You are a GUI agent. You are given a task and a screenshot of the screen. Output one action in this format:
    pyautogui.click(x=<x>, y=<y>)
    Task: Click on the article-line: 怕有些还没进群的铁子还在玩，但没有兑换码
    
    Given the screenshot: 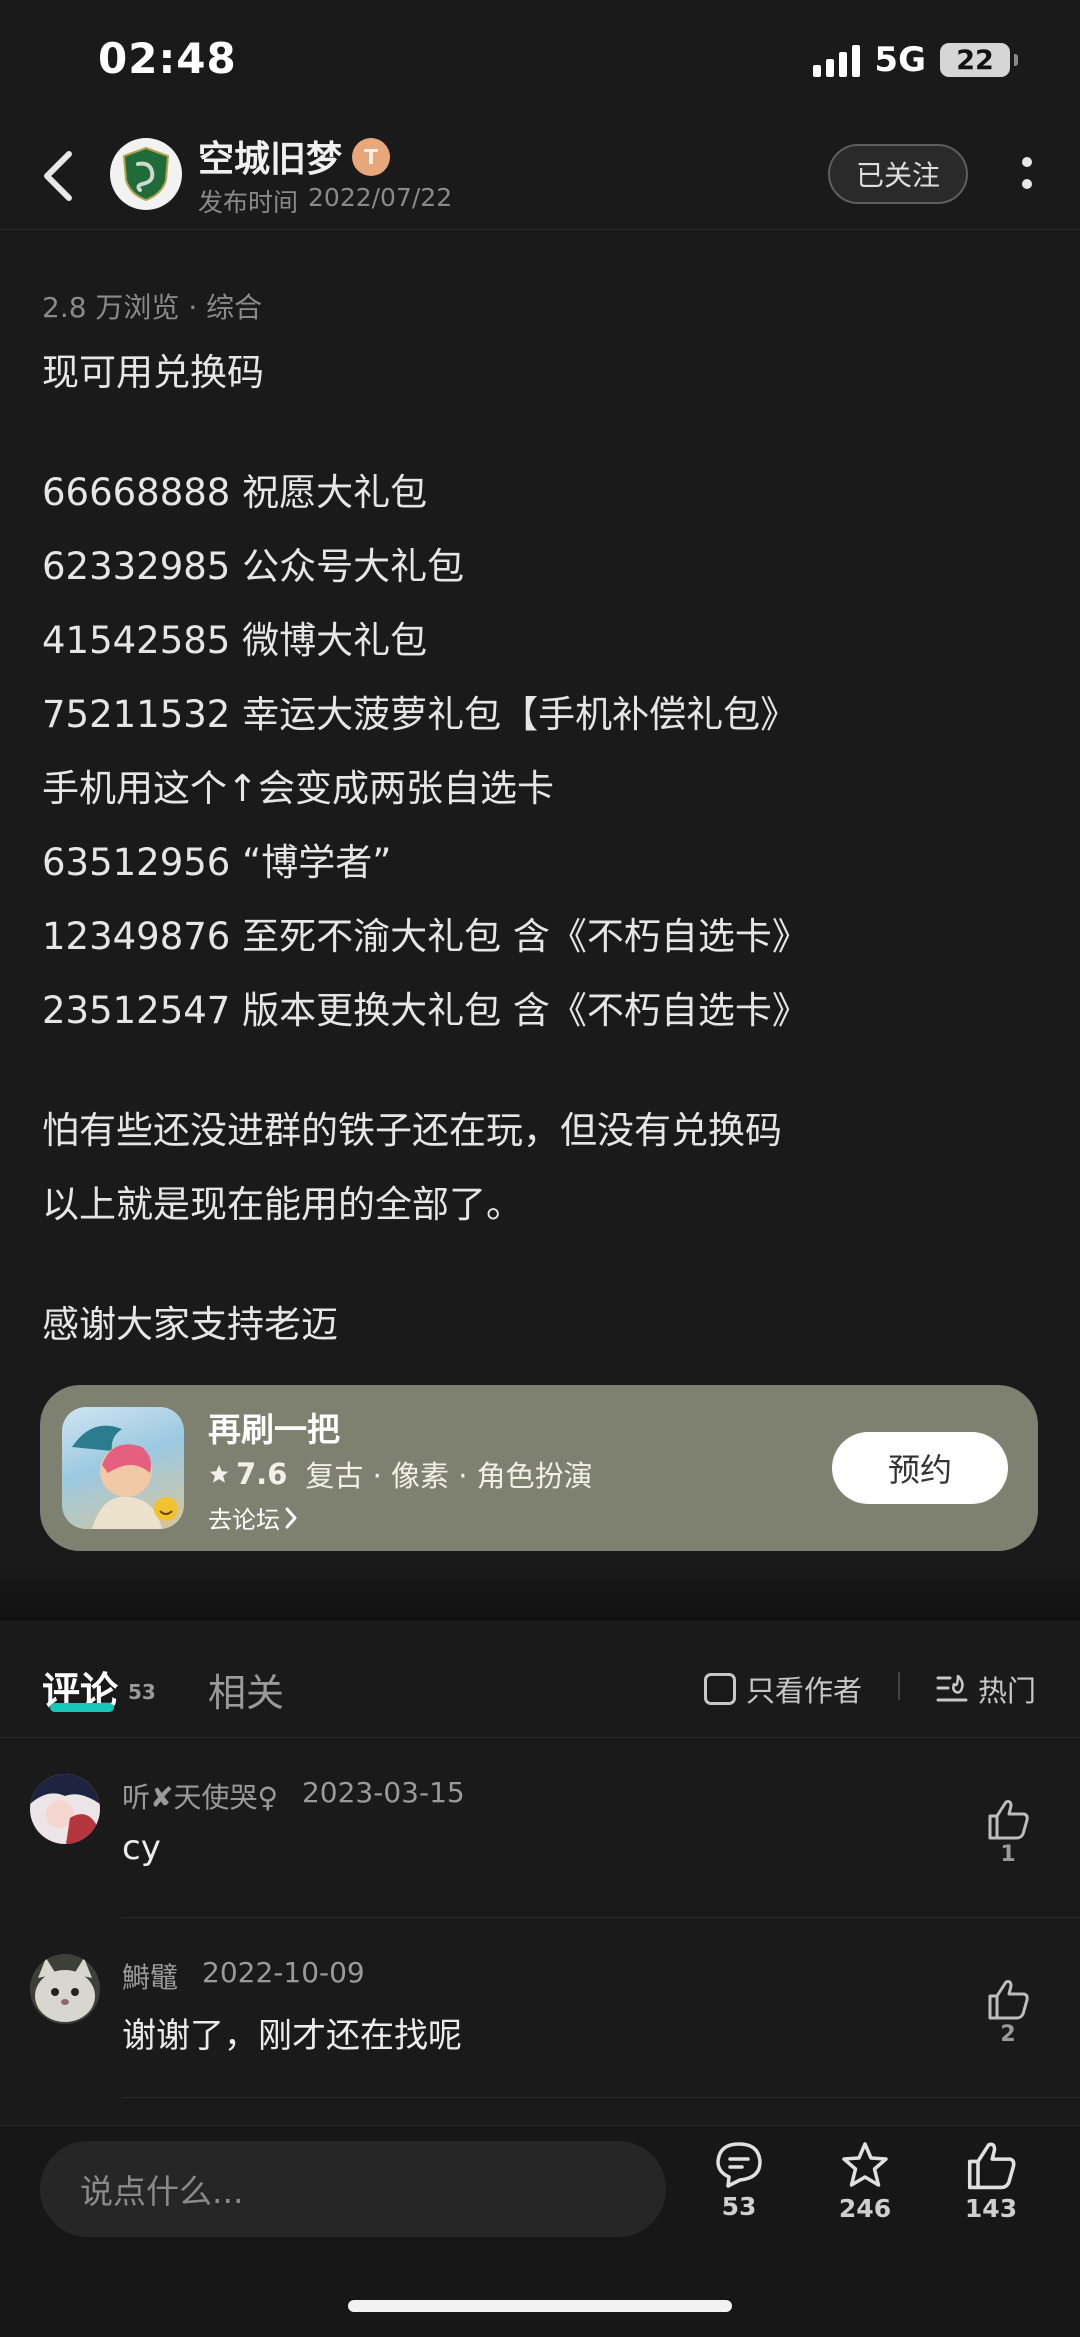 What is the action you would take?
    pyautogui.click(x=412, y=1130)
    